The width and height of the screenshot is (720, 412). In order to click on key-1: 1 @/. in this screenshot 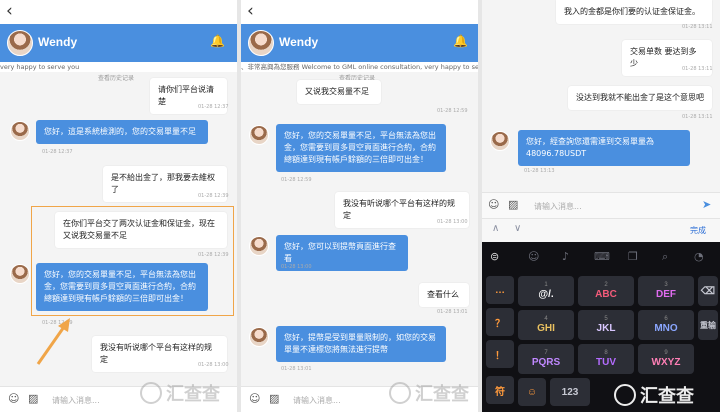, I will do `click(546, 291)`.